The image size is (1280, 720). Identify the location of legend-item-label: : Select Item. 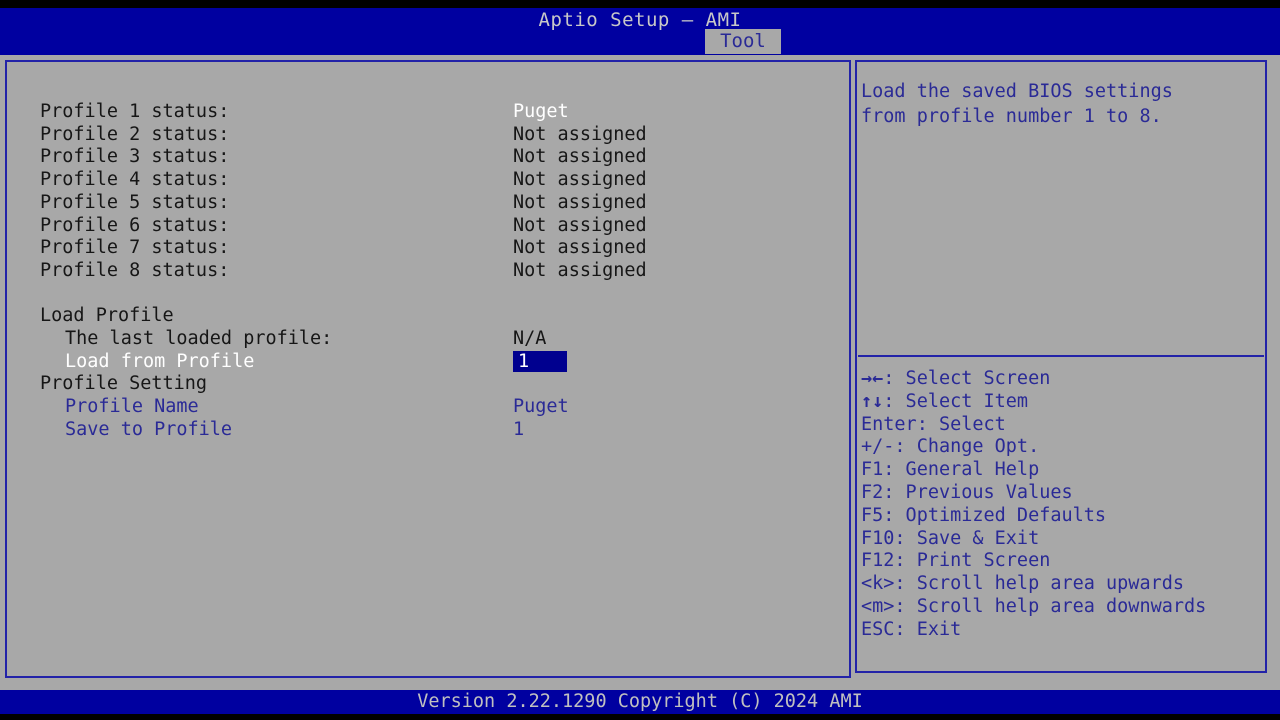
(956, 401).